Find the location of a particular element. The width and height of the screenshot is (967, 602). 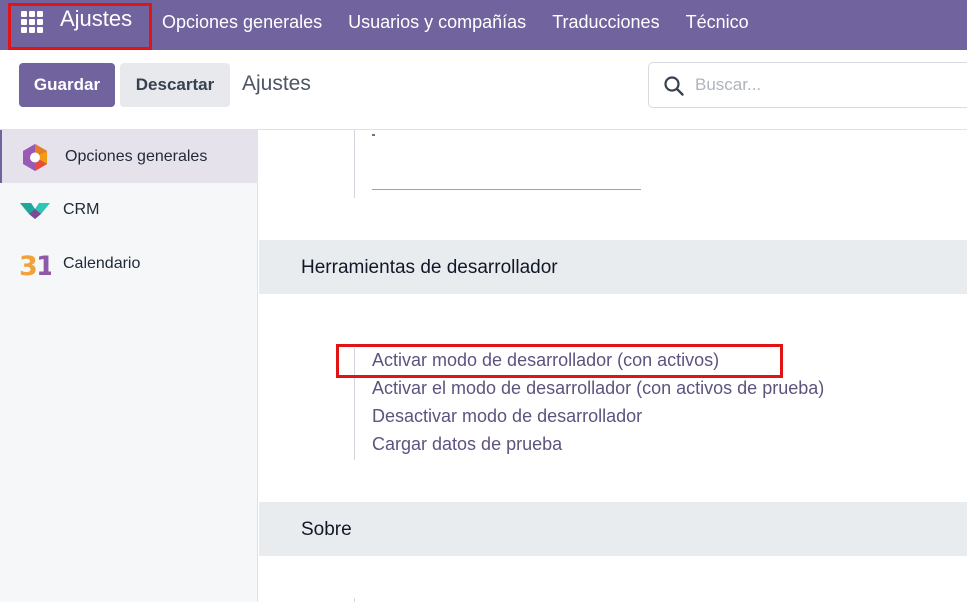

control-panel: Guardar Descartar Ajustes is located at coordinates (483, 90).